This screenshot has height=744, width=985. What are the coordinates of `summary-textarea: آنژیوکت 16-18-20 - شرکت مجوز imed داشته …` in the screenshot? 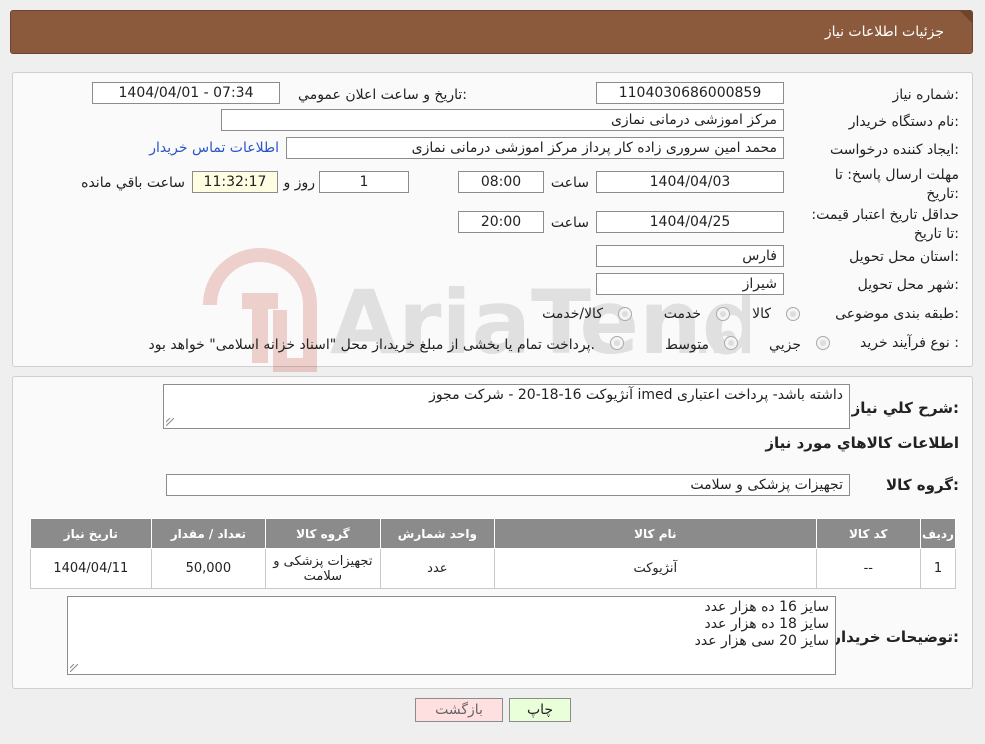 It's located at (506, 406).